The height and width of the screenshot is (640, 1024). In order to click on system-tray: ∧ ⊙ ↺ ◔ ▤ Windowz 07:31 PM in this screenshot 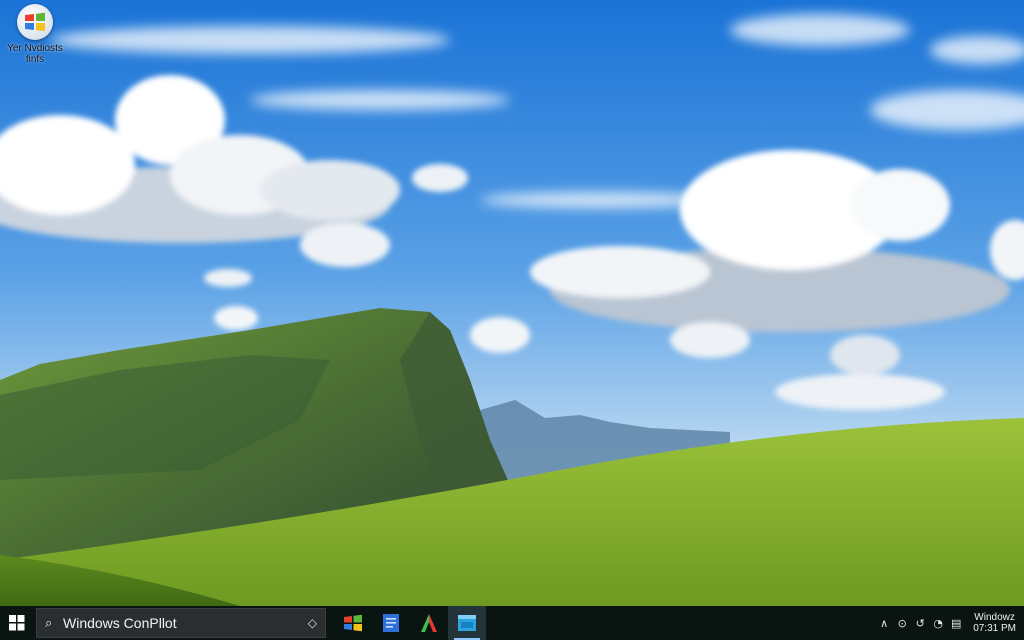, I will do `click(949, 623)`.